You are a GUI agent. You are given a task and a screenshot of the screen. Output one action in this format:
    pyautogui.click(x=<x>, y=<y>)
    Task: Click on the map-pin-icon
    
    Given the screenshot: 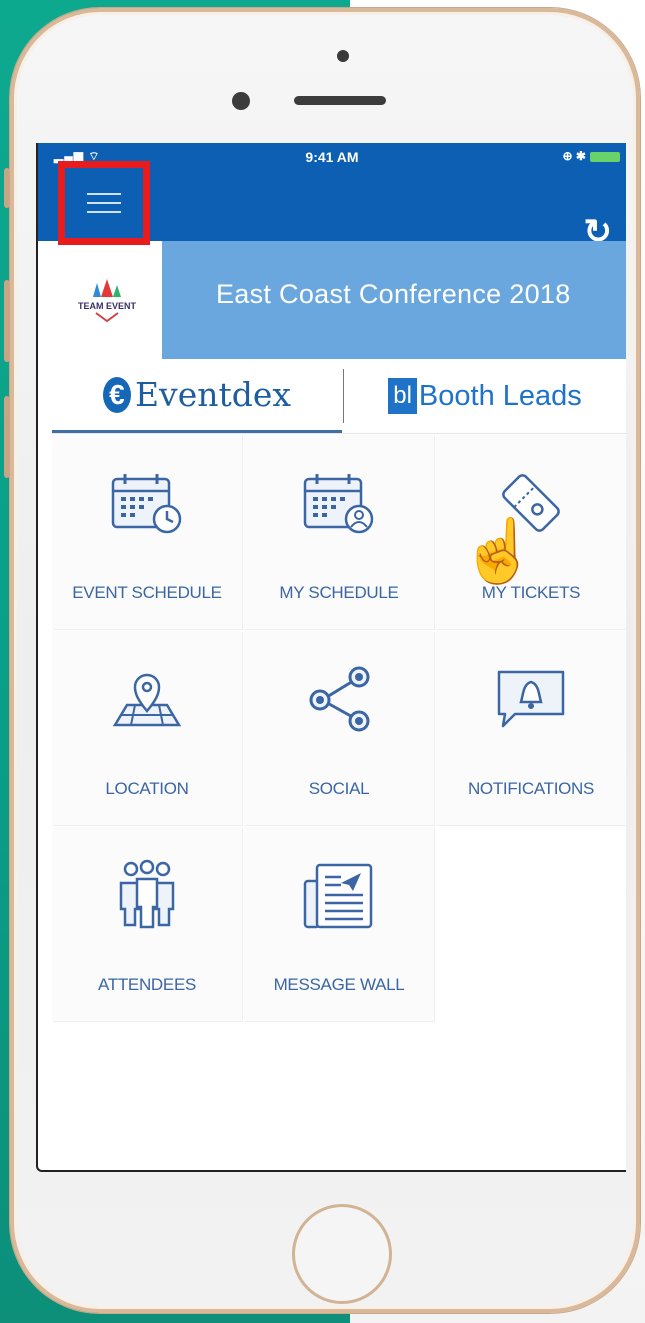 What is the action you would take?
    pyautogui.click(x=147, y=699)
    